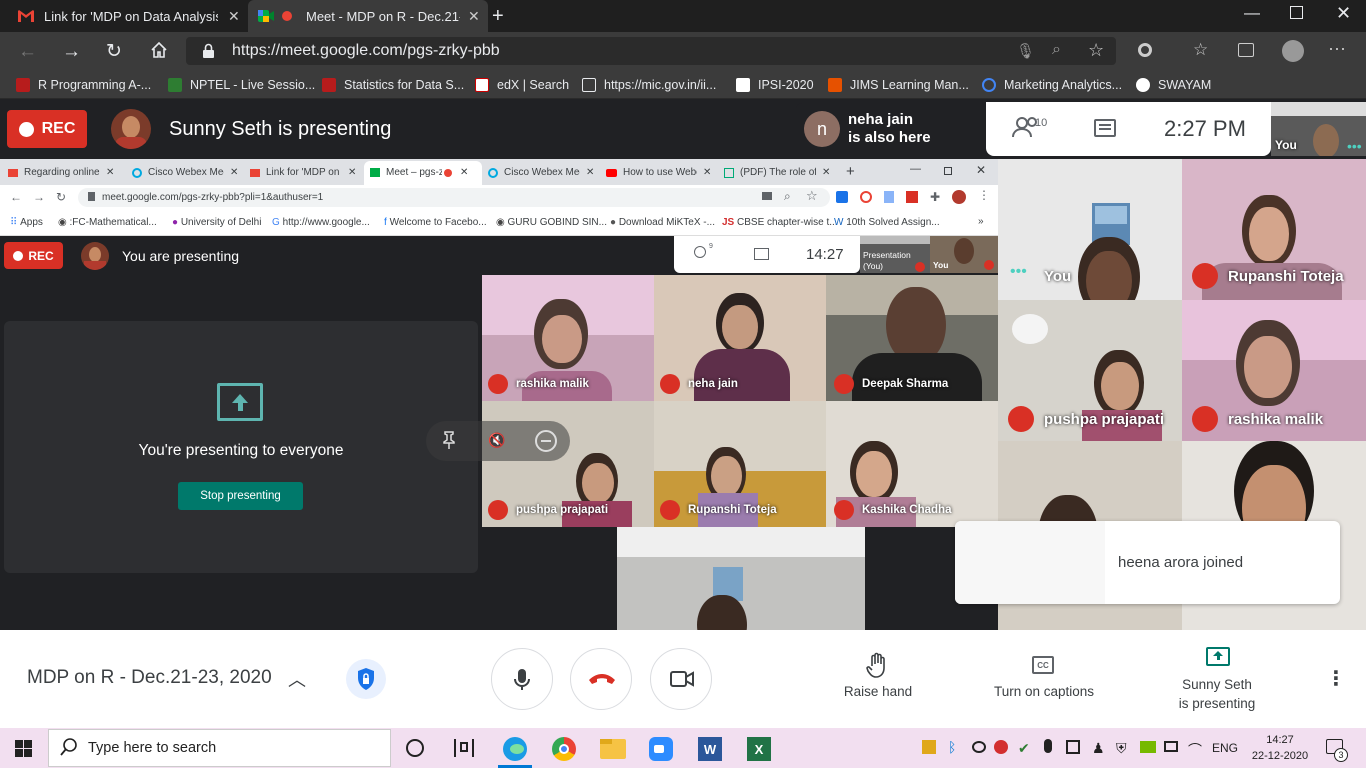 The width and height of the screenshot is (1366, 768). Describe the element at coordinates (1048, 746) in the screenshot. I see `microphone-tray-icon` at that location.